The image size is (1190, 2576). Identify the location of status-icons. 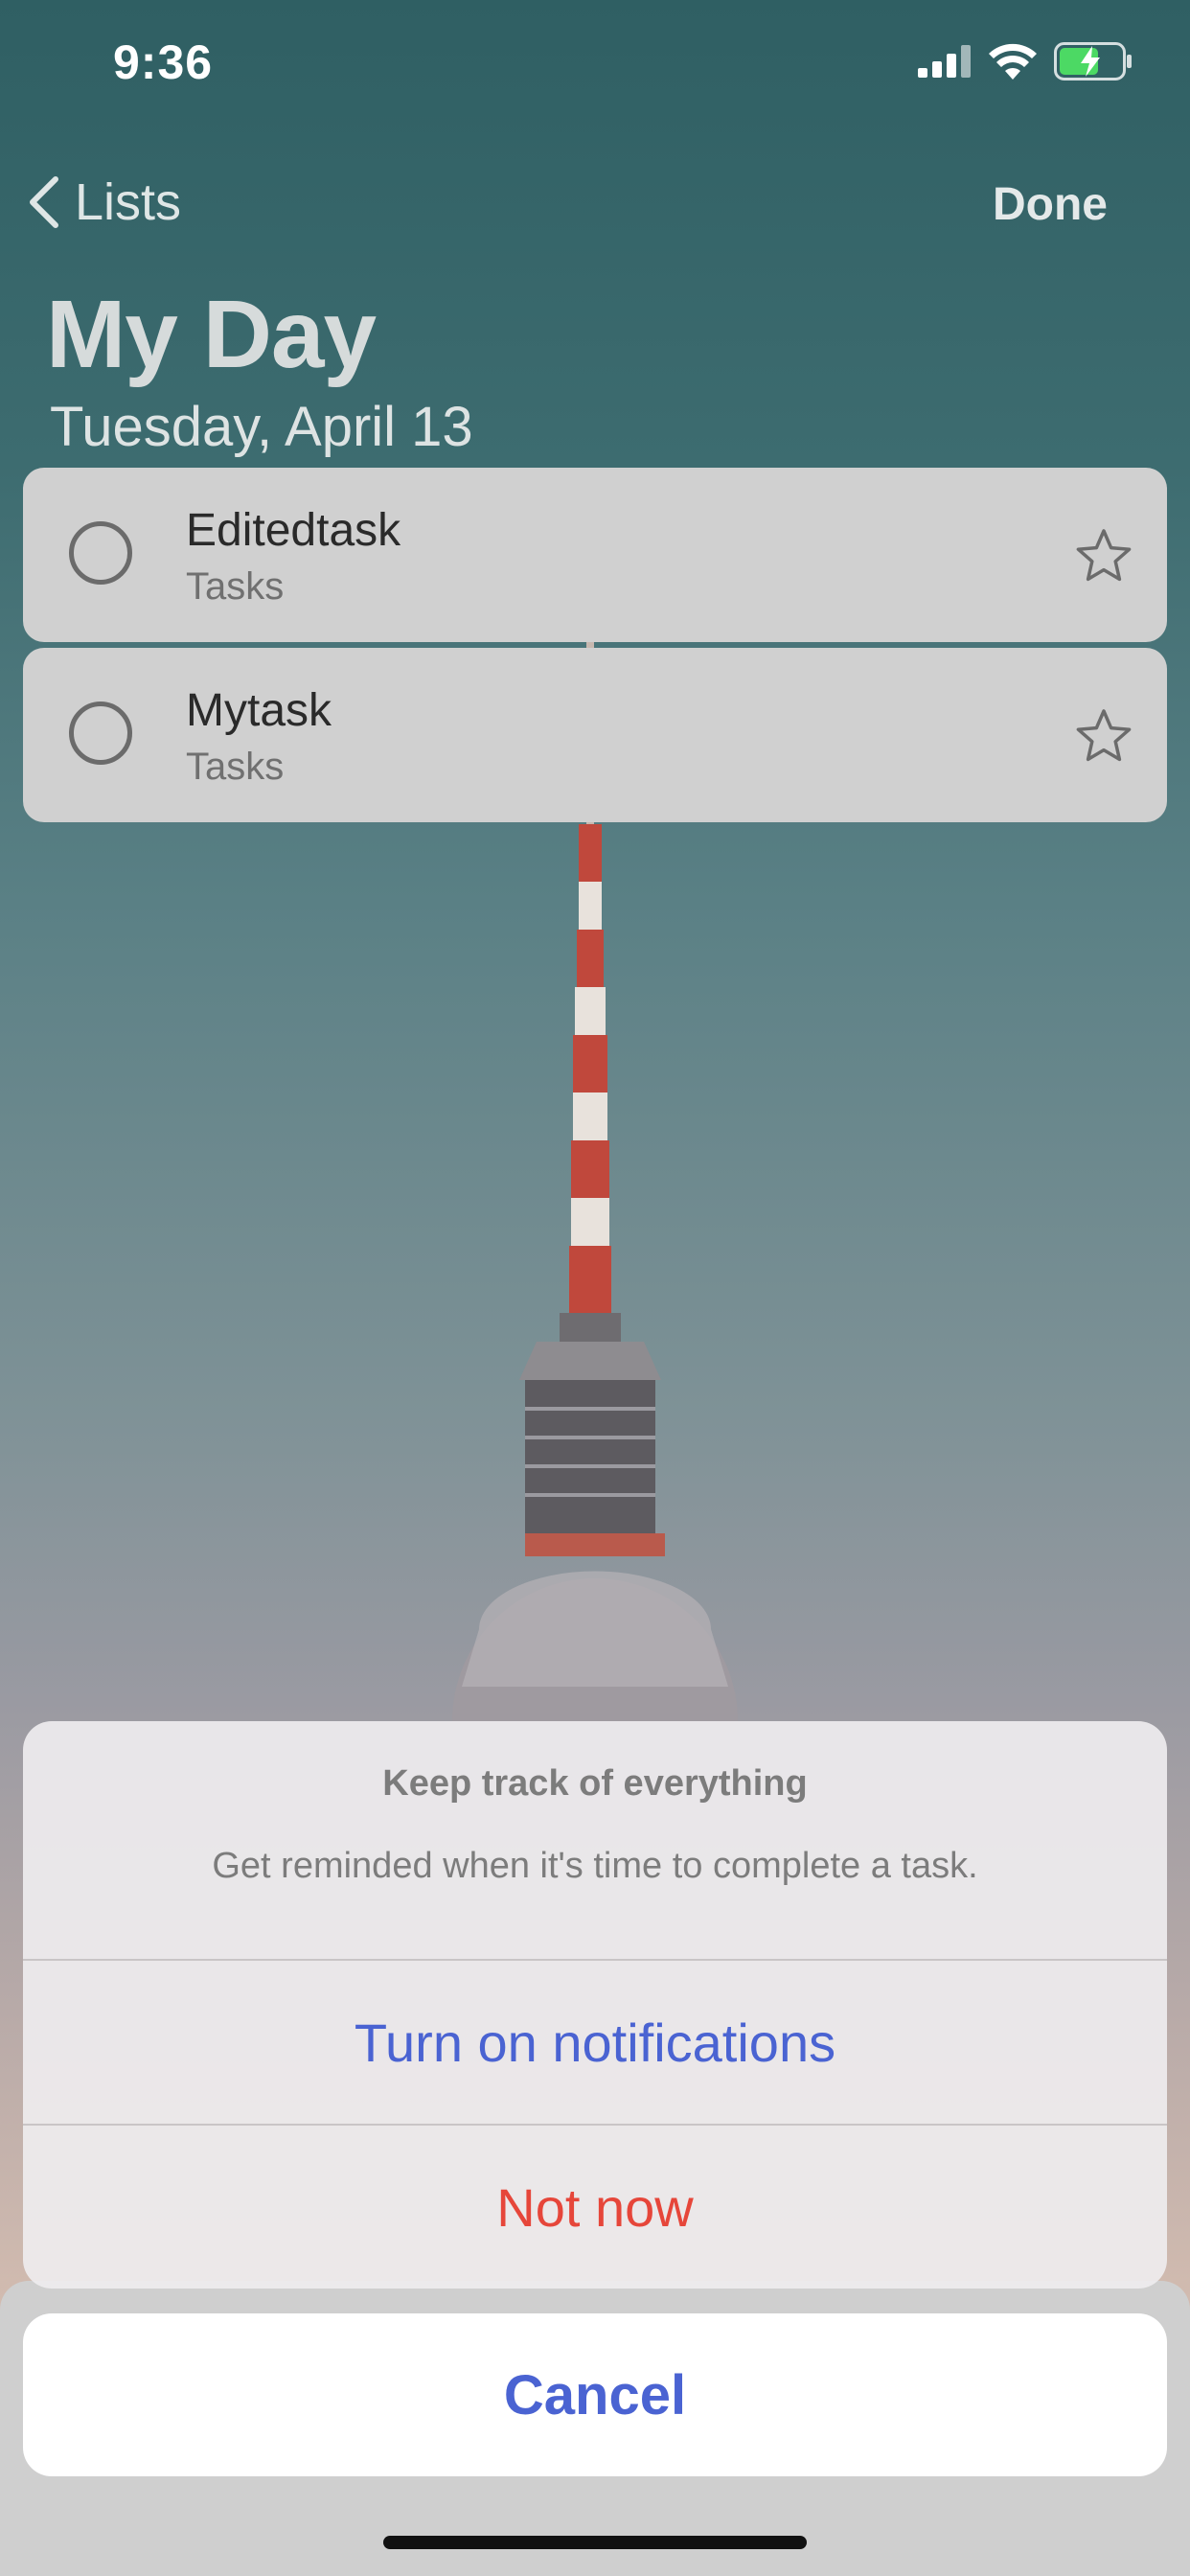
(1026, 61).